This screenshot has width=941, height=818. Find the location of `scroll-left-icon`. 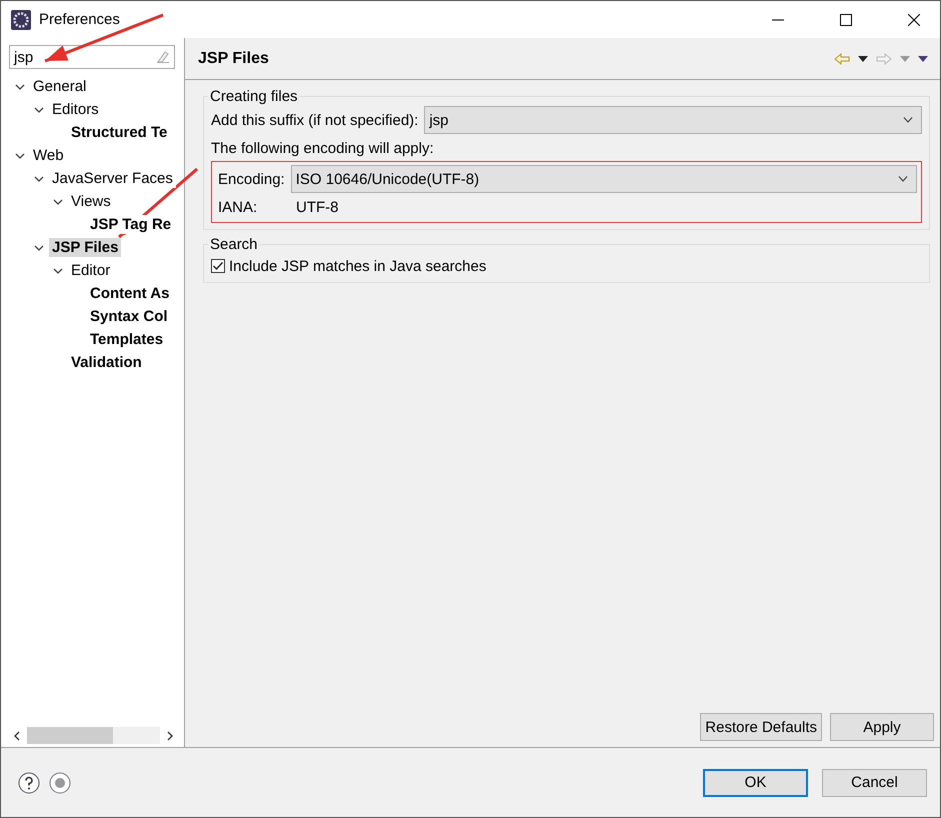

scroll-left-icon is located at coordinates (17, 735).